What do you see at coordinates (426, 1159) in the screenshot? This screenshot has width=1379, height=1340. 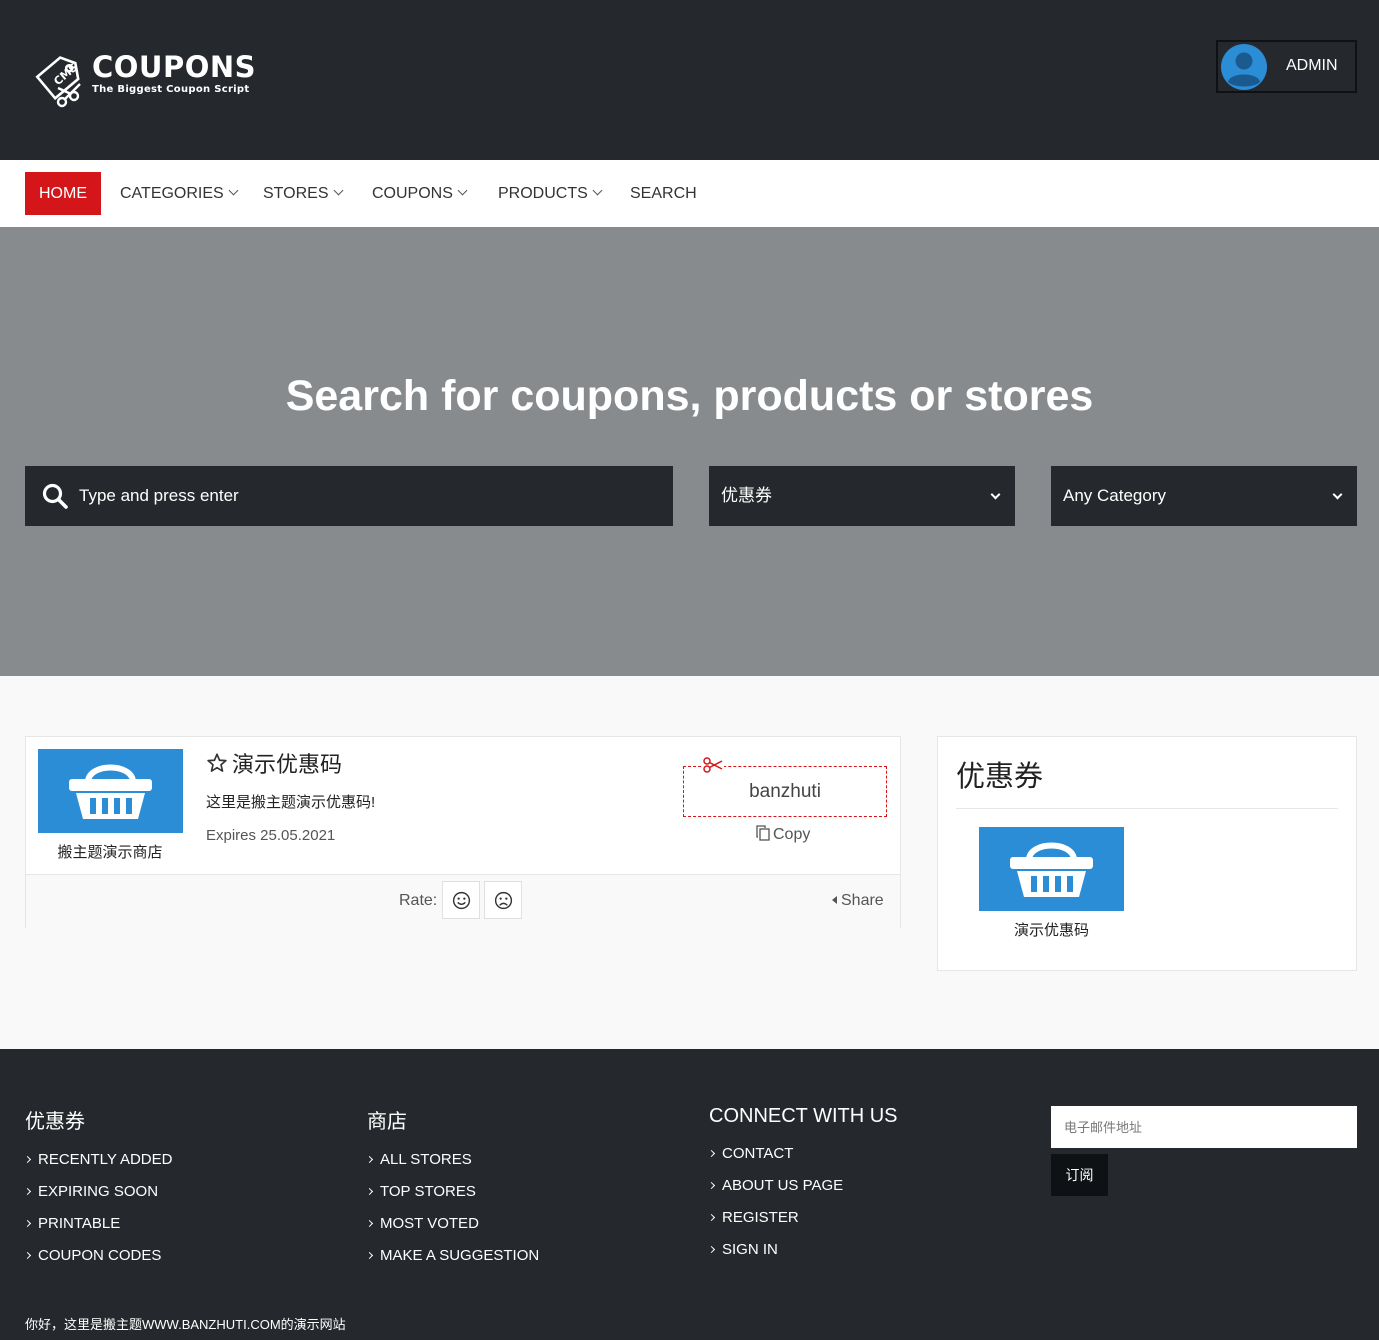 I see `footer-link-label: ALL STORES` at bounding box center [426, 1159].